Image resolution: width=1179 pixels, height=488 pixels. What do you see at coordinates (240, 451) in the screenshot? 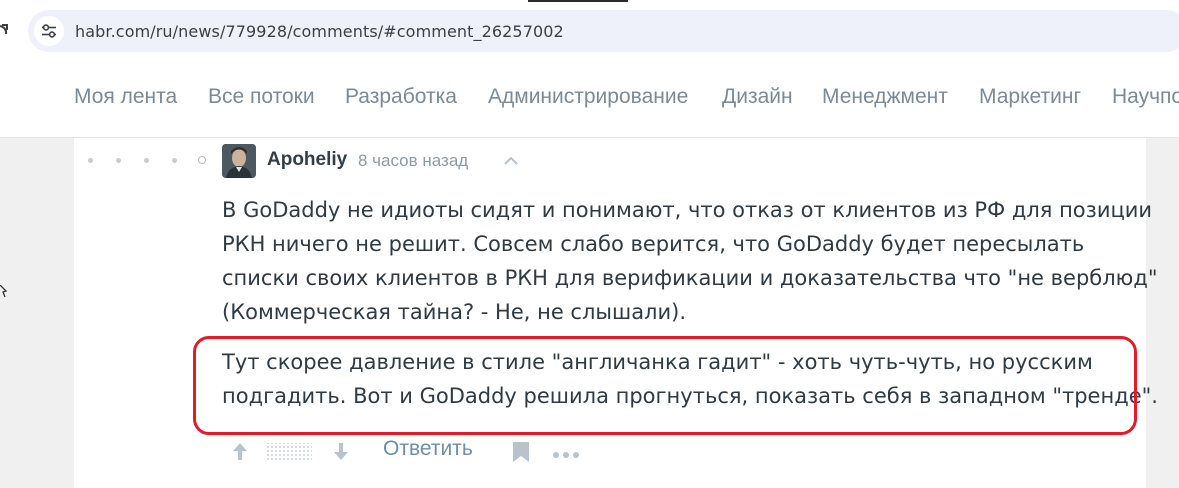
I see `arrow-up-icon` at bounding box center [240, 451].